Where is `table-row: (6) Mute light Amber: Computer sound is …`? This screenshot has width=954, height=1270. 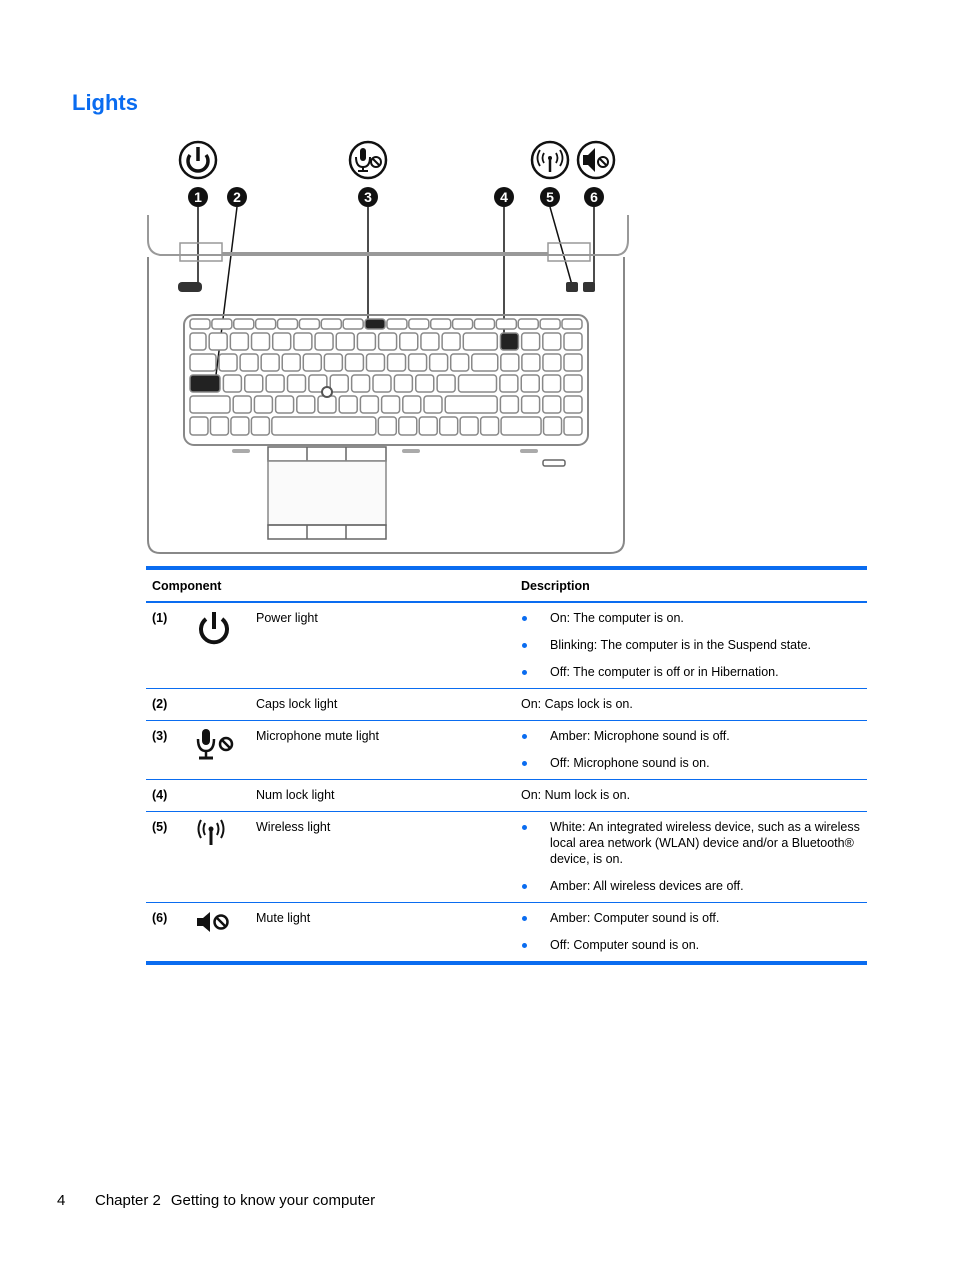 table-row: (6) Mute light Amber: Computer sound is … is located at coordinates (506, 933).